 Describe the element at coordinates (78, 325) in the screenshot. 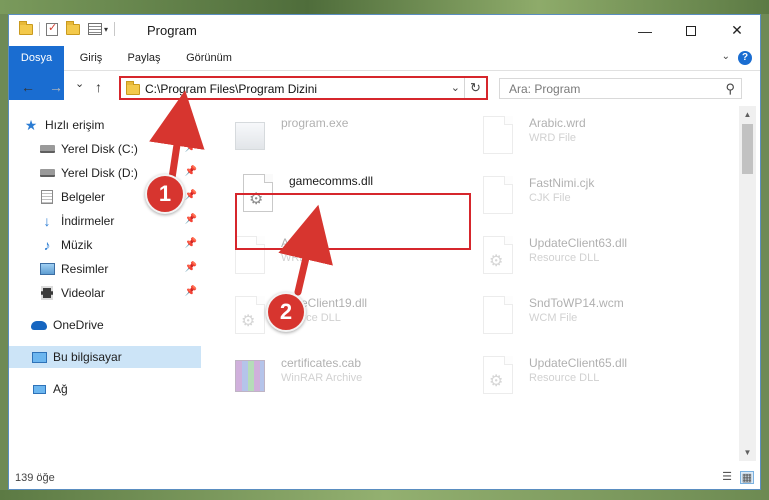

I see `sidebar-item-label: OneDrive` at that location.